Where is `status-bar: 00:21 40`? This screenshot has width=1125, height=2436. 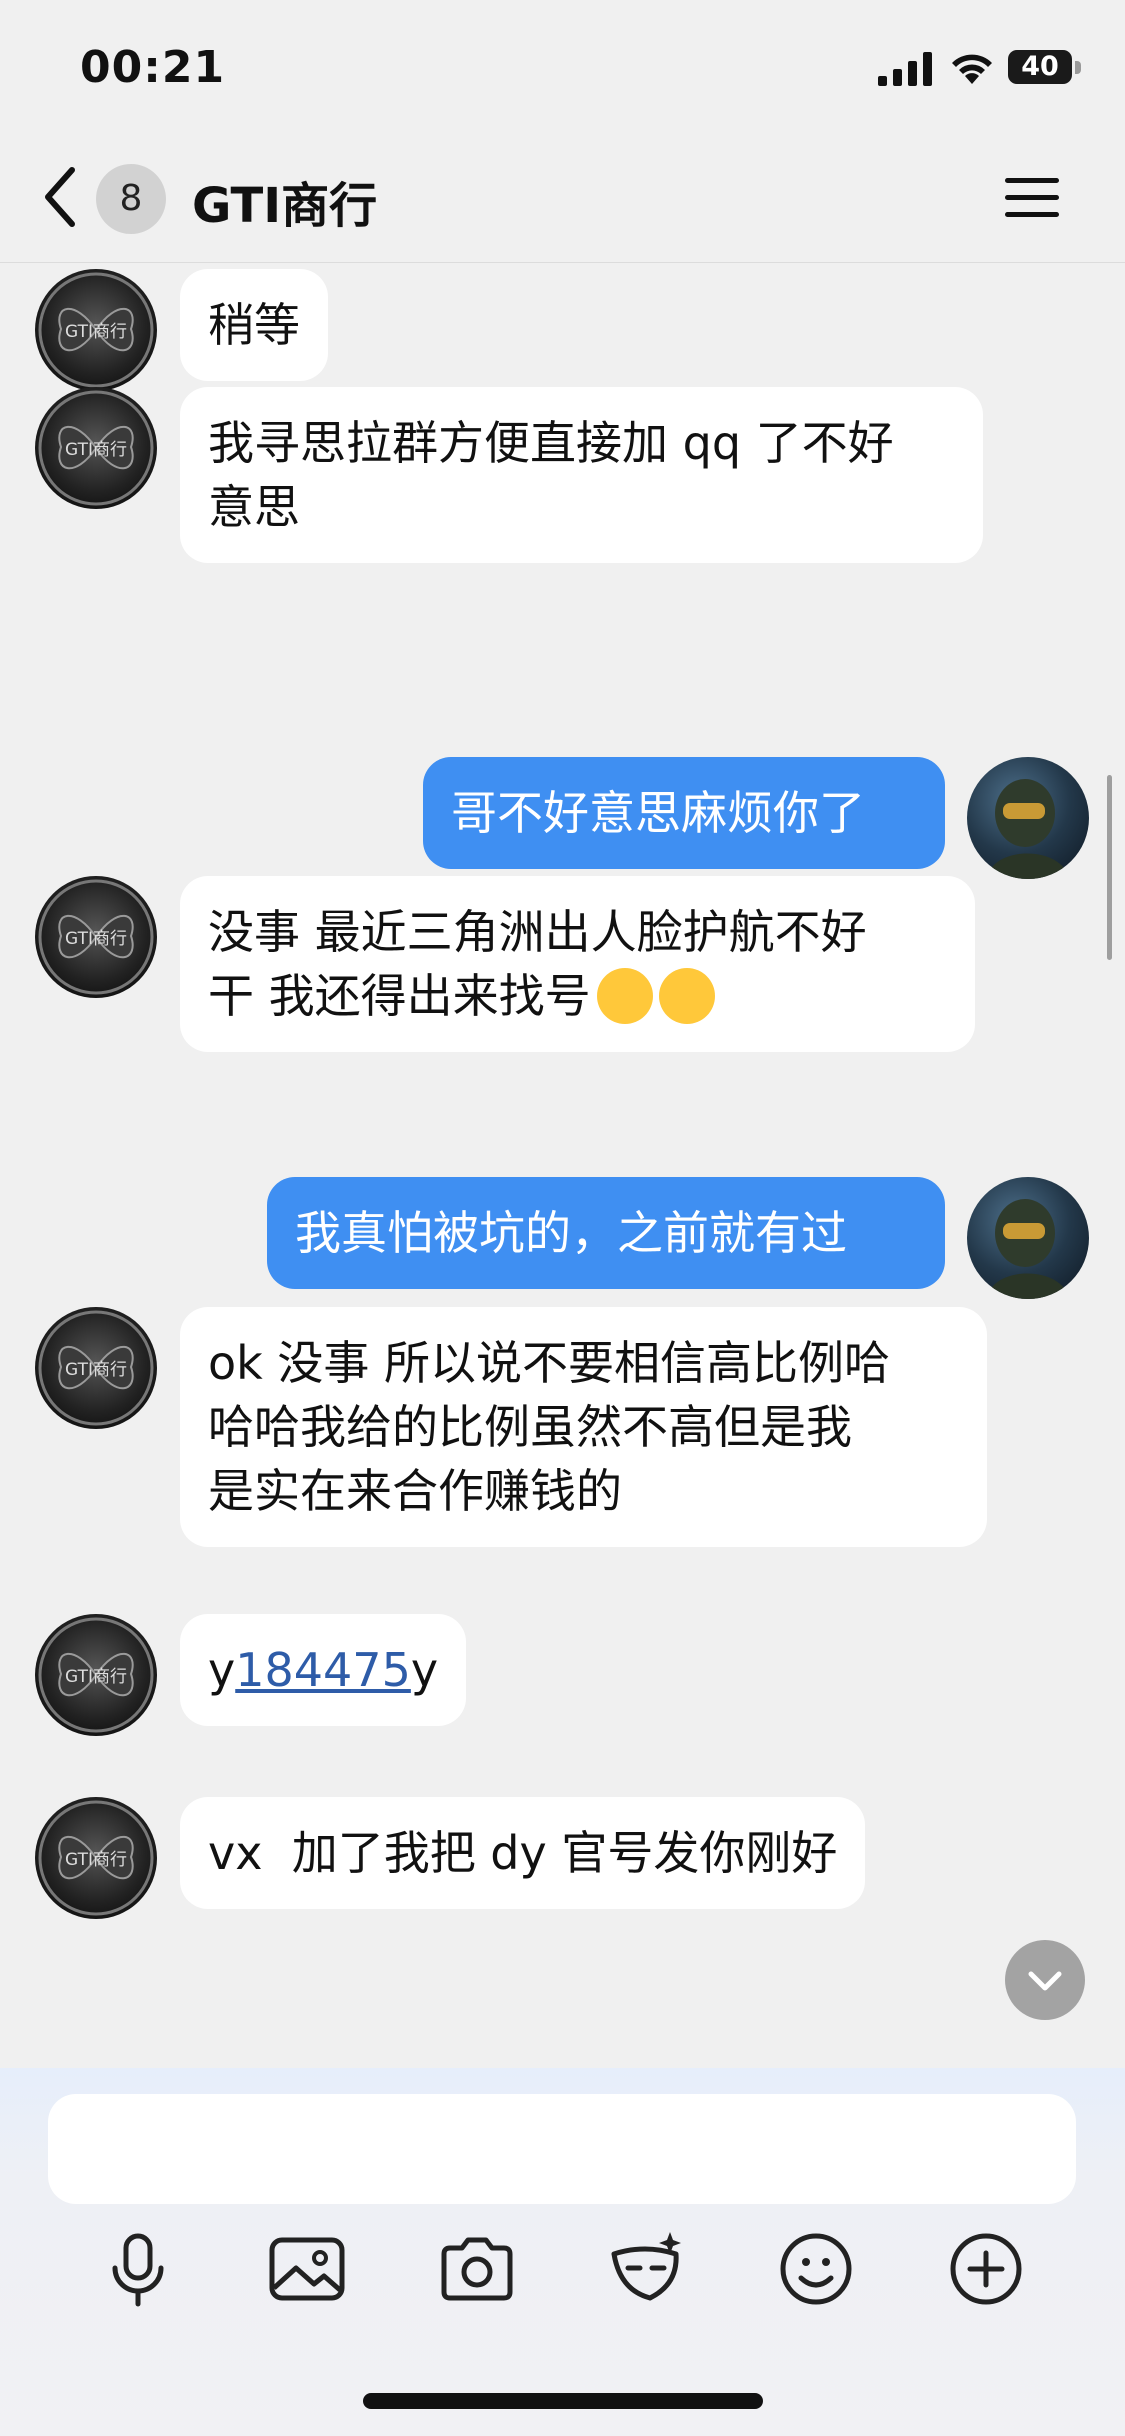 status-bar: 00:21 40 is located at coordinates (562, 65).